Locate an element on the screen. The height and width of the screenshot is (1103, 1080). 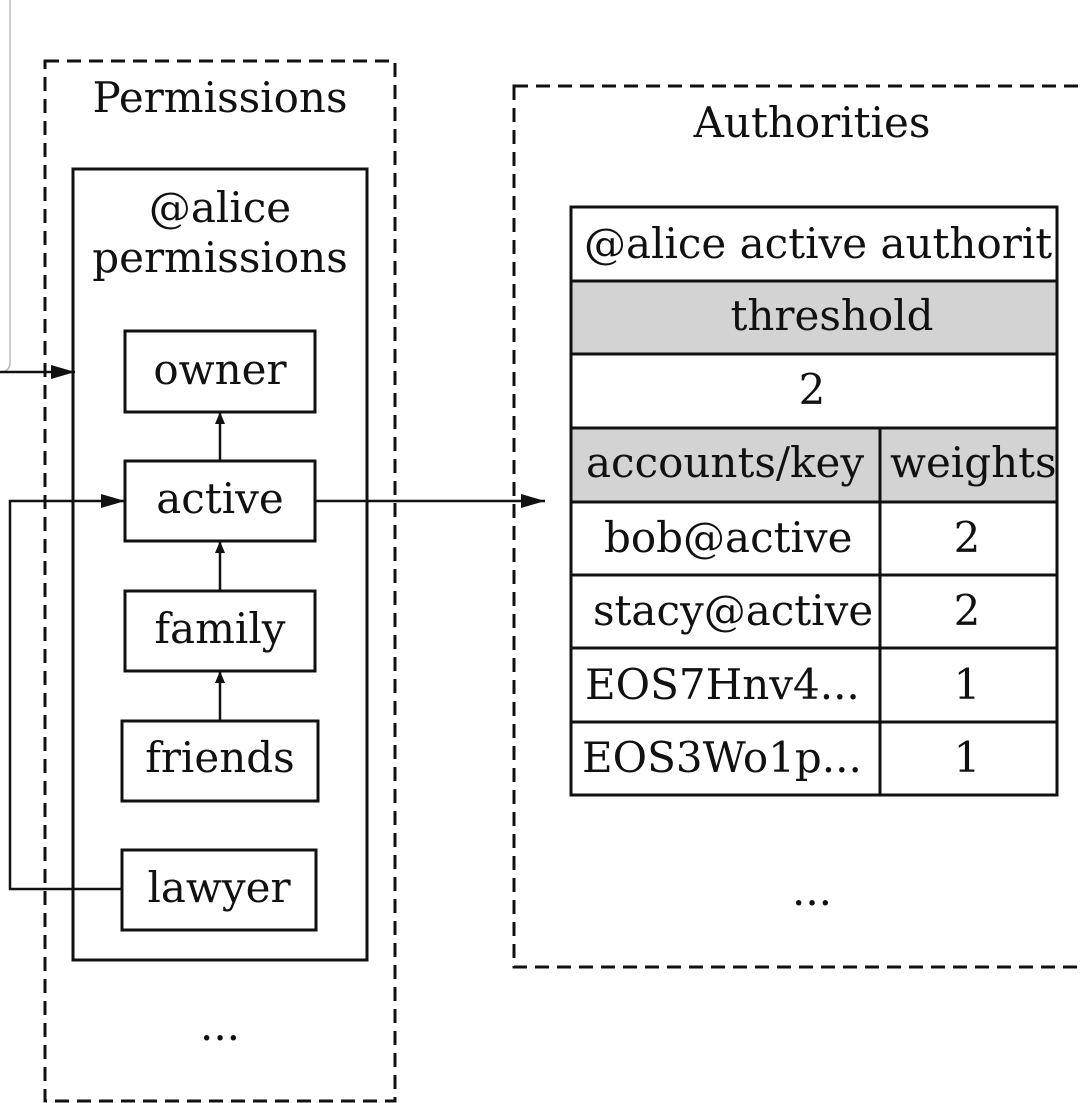
alice-permissions-title-1: @alice is located at coordinates (220, 207).